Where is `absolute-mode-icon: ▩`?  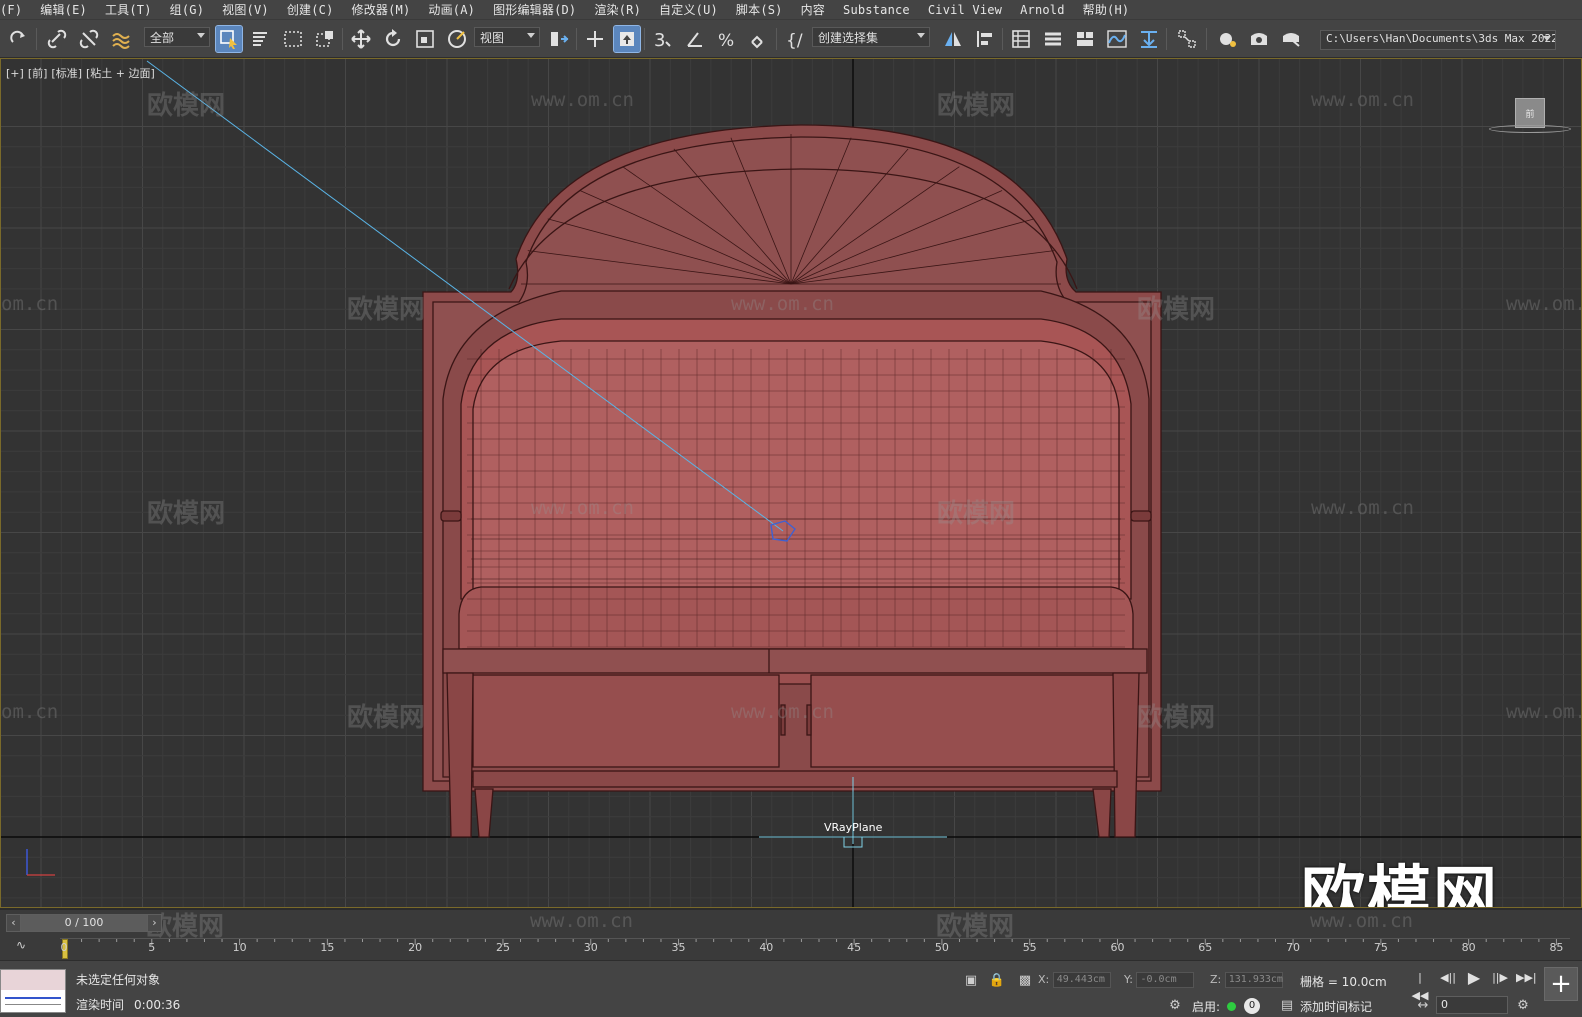
absolute-mode-icon: ▩ is located at coordinates (1025, 980).